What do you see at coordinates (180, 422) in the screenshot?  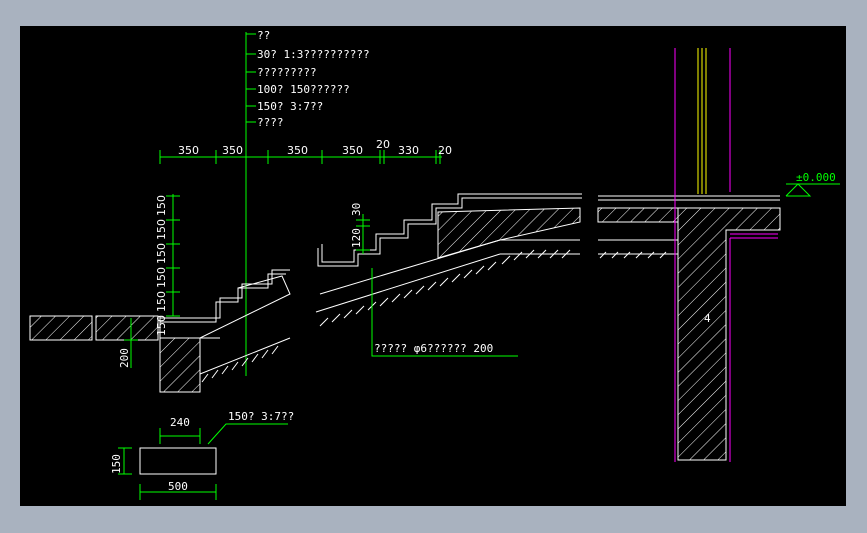 I see `footing-width-top: 240` at bounding box center [180, 422].